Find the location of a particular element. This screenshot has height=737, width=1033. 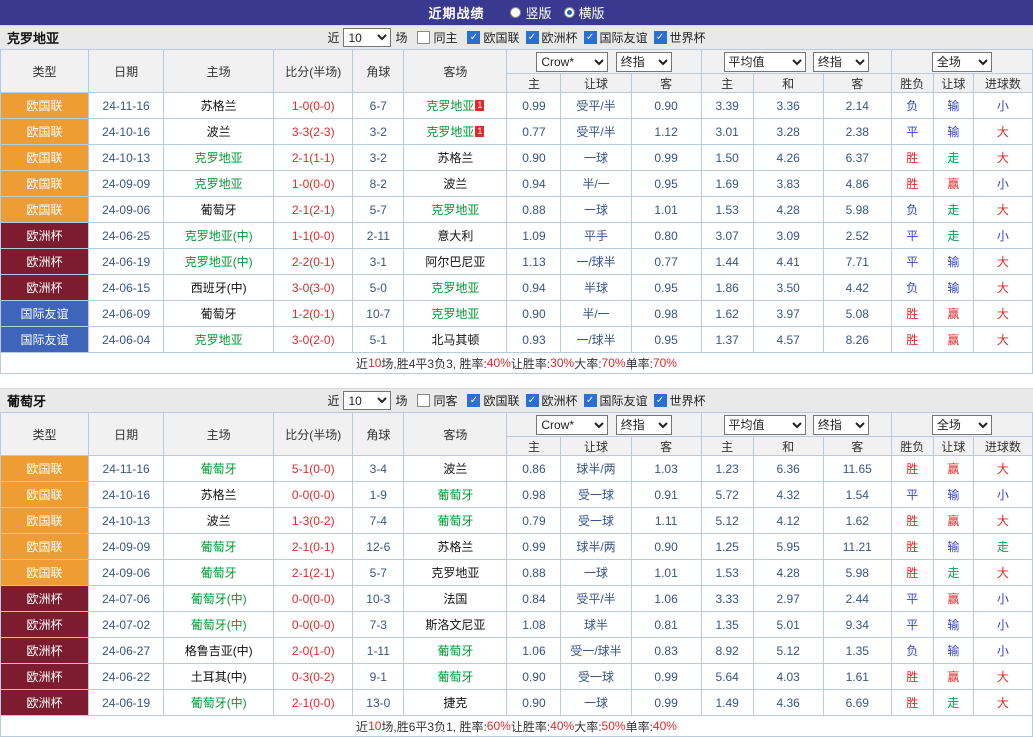

handicap-odds-home: 0.88 is located at coordinates (534, 572).